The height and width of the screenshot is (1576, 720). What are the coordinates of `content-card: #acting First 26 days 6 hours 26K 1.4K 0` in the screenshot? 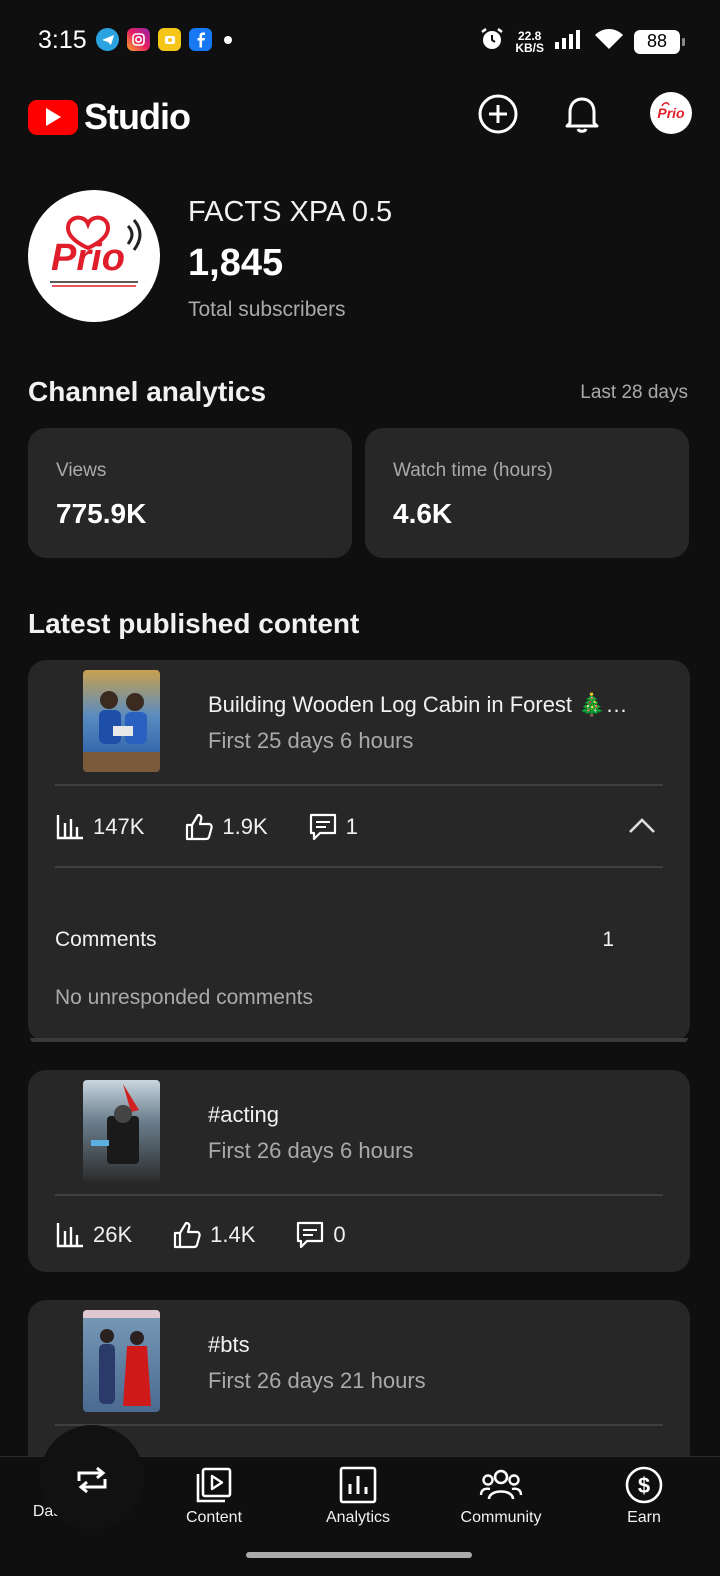 It's located at (359, 1171).